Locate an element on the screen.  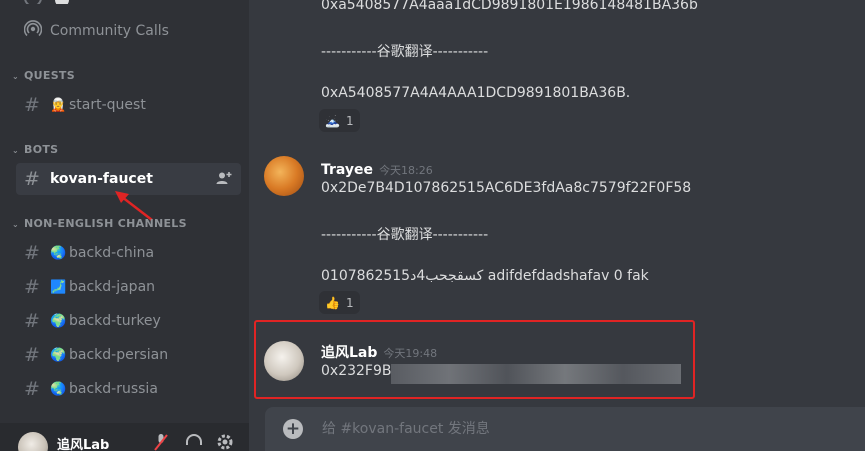
channel-start-quest: # 🧝 start-quest is located at coordinates (128, 105).